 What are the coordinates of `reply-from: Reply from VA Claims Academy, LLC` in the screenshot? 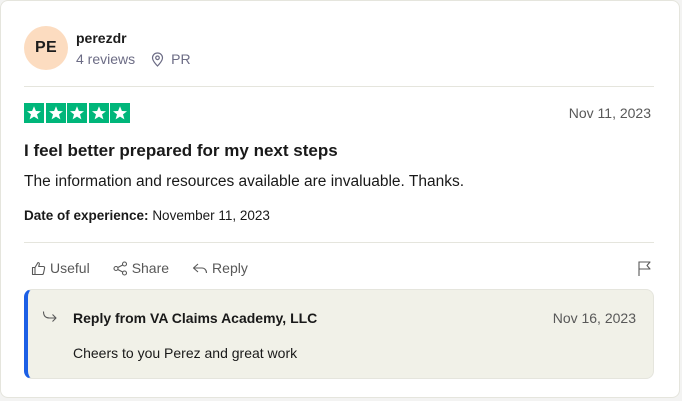 It's located at (195, 318).